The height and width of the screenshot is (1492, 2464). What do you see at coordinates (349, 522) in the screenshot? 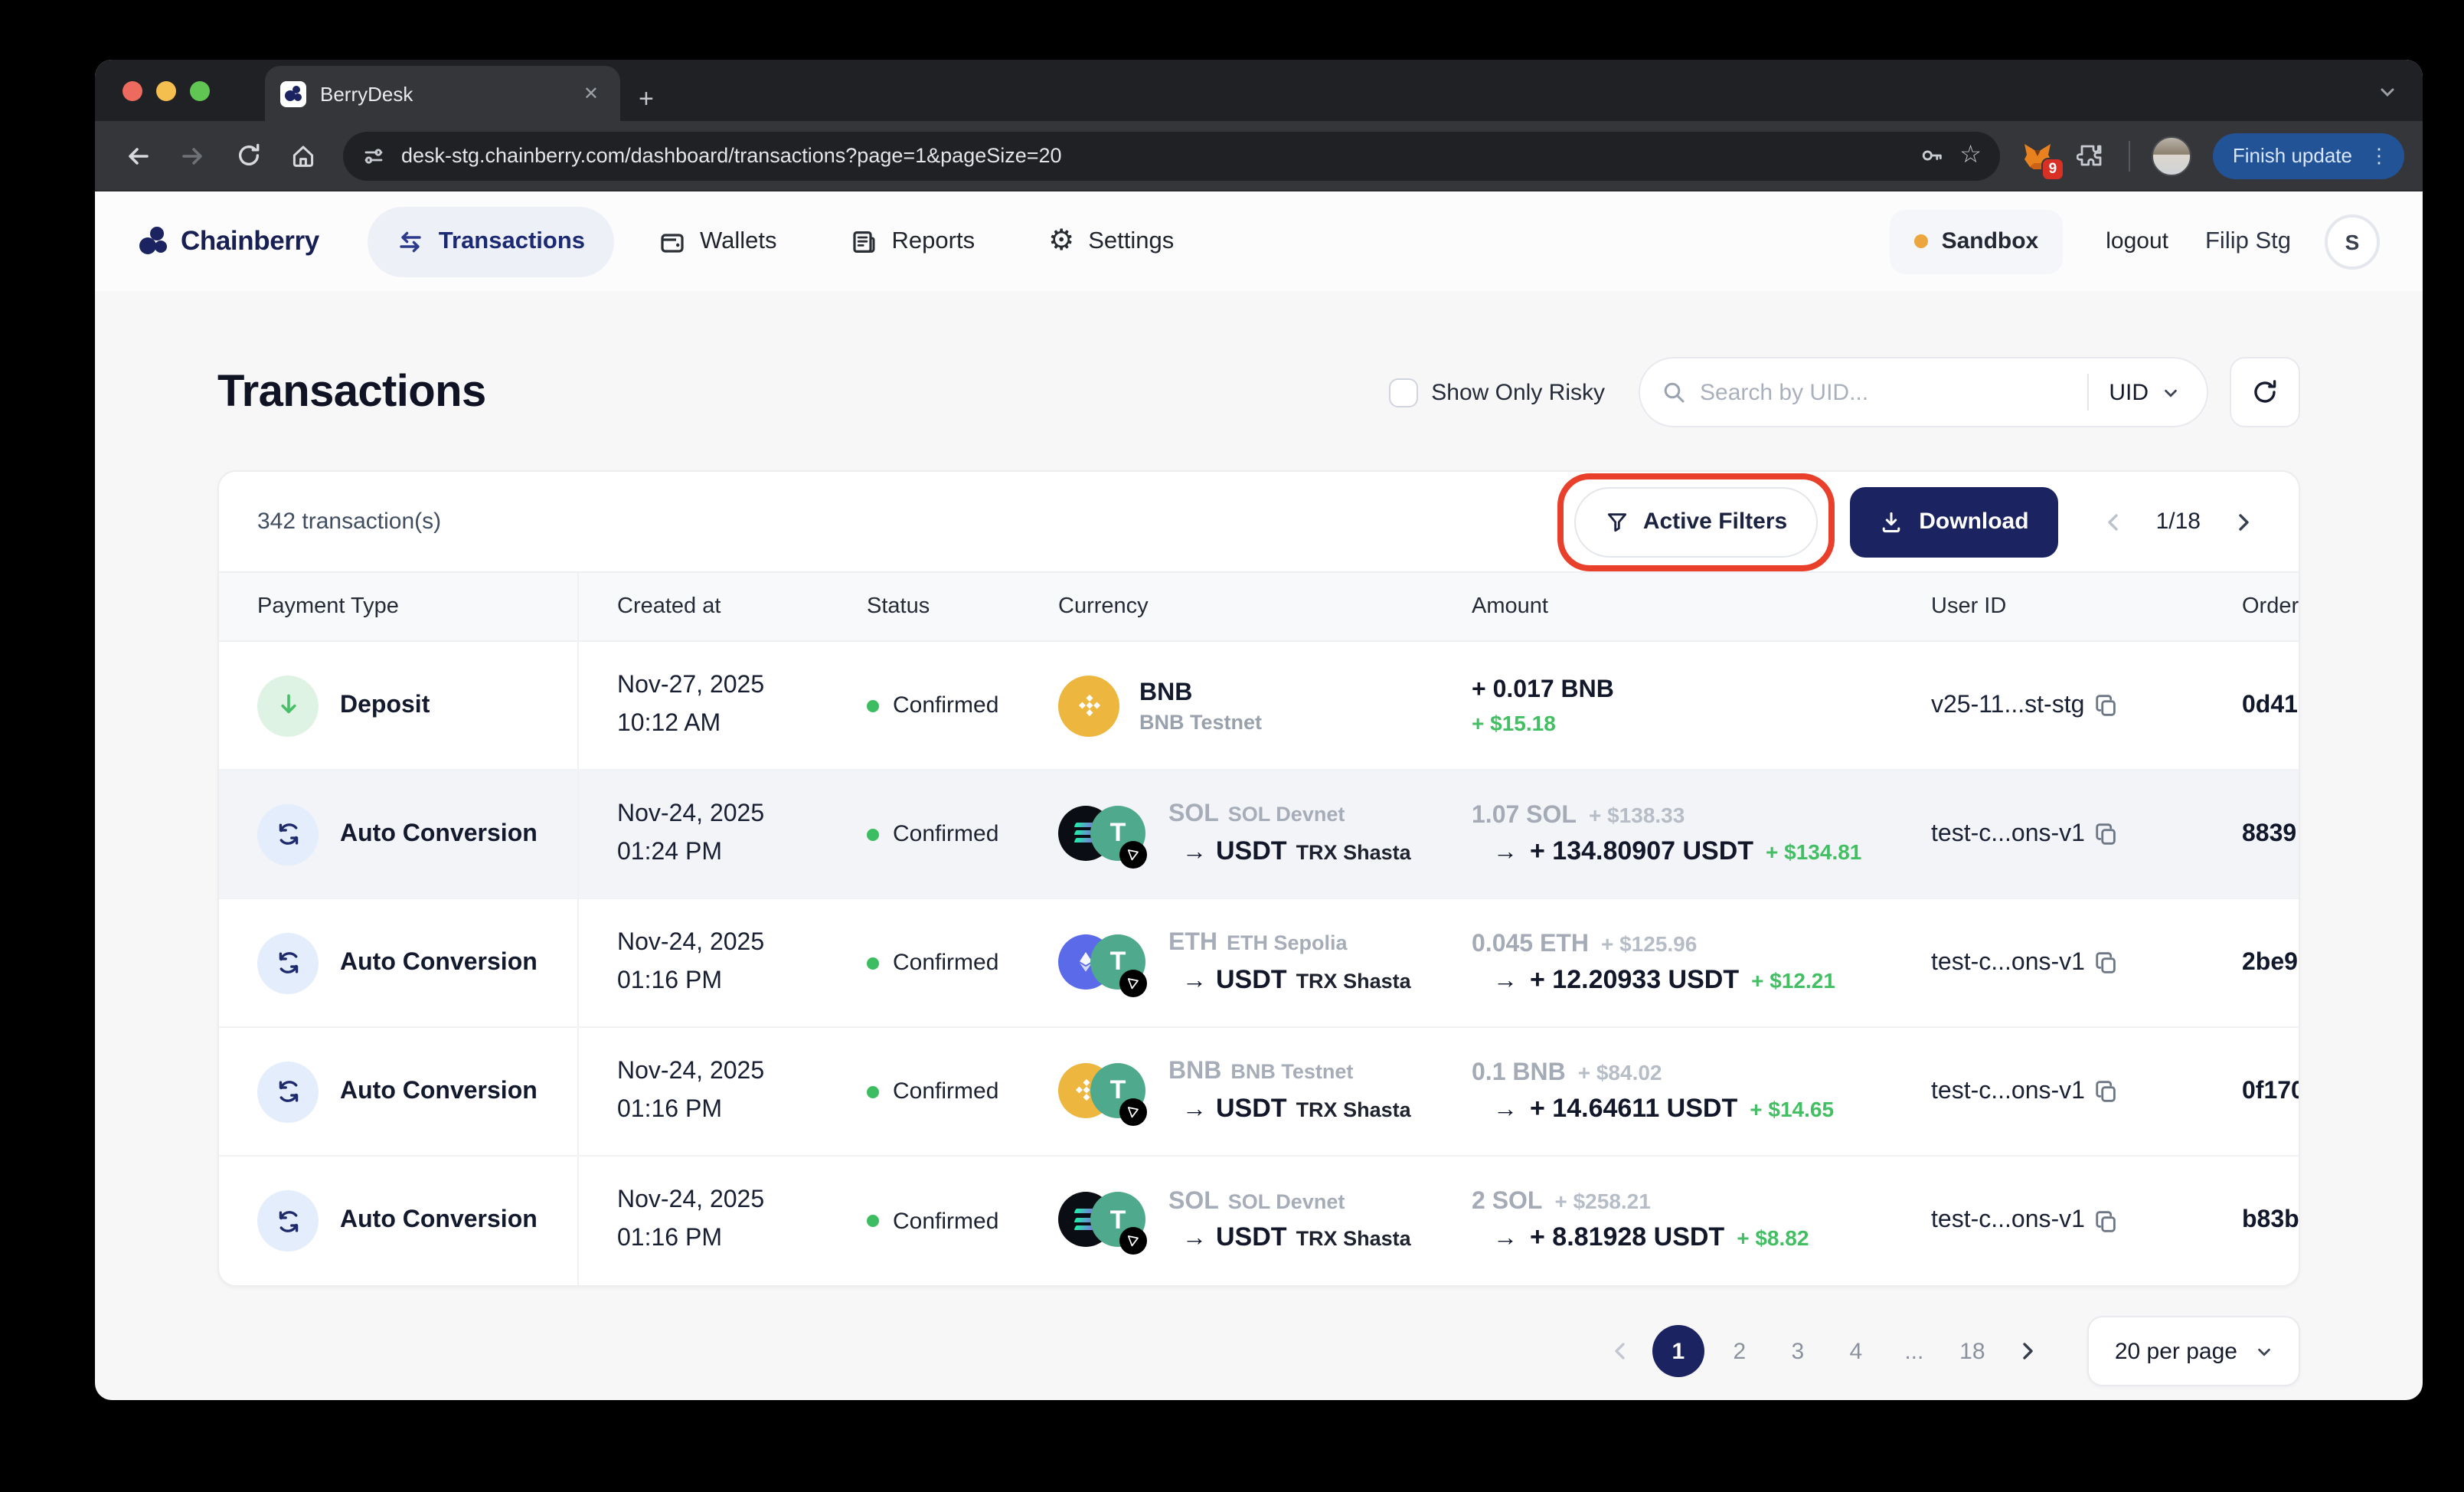
I see `transaction-count: 342 transaction(s)` at bounding box center [349, 522].